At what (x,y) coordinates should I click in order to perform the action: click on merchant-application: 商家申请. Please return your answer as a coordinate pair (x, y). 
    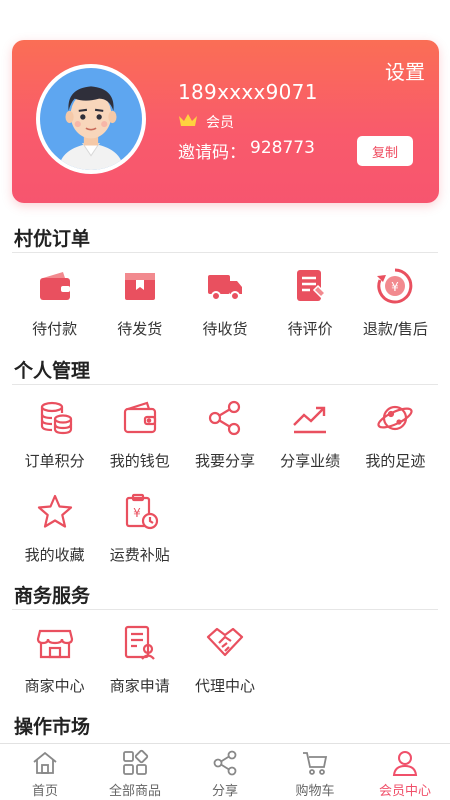
    Looking at the image, I should click on (139, 660).